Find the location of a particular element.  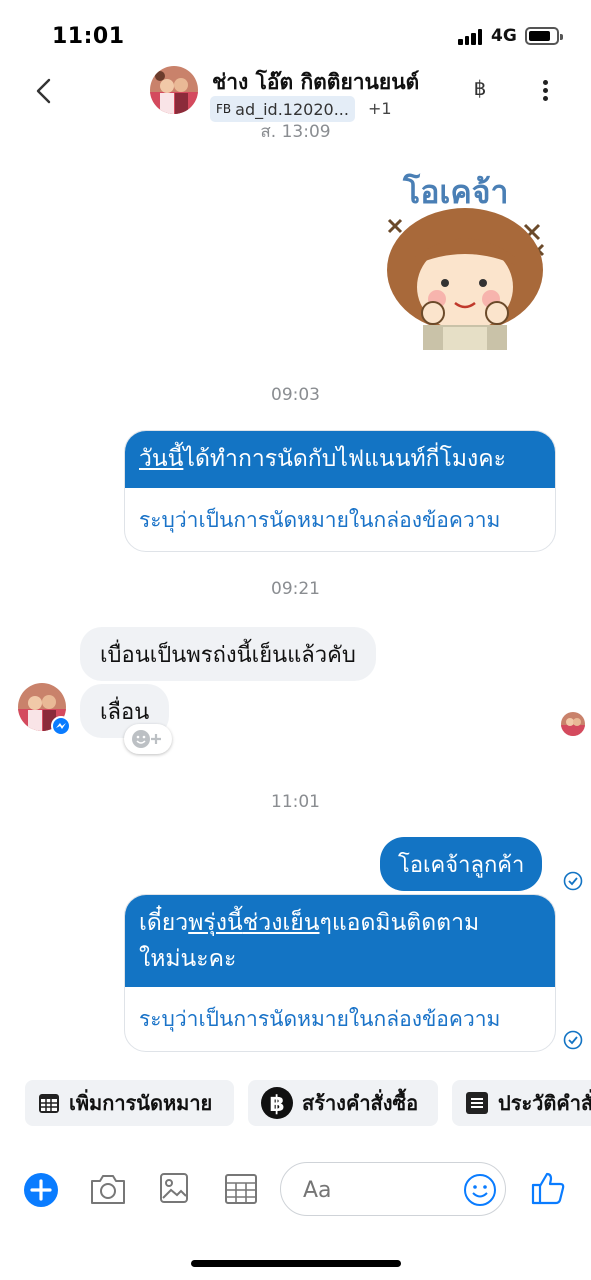

back-button is located at coordinates (45, 91).